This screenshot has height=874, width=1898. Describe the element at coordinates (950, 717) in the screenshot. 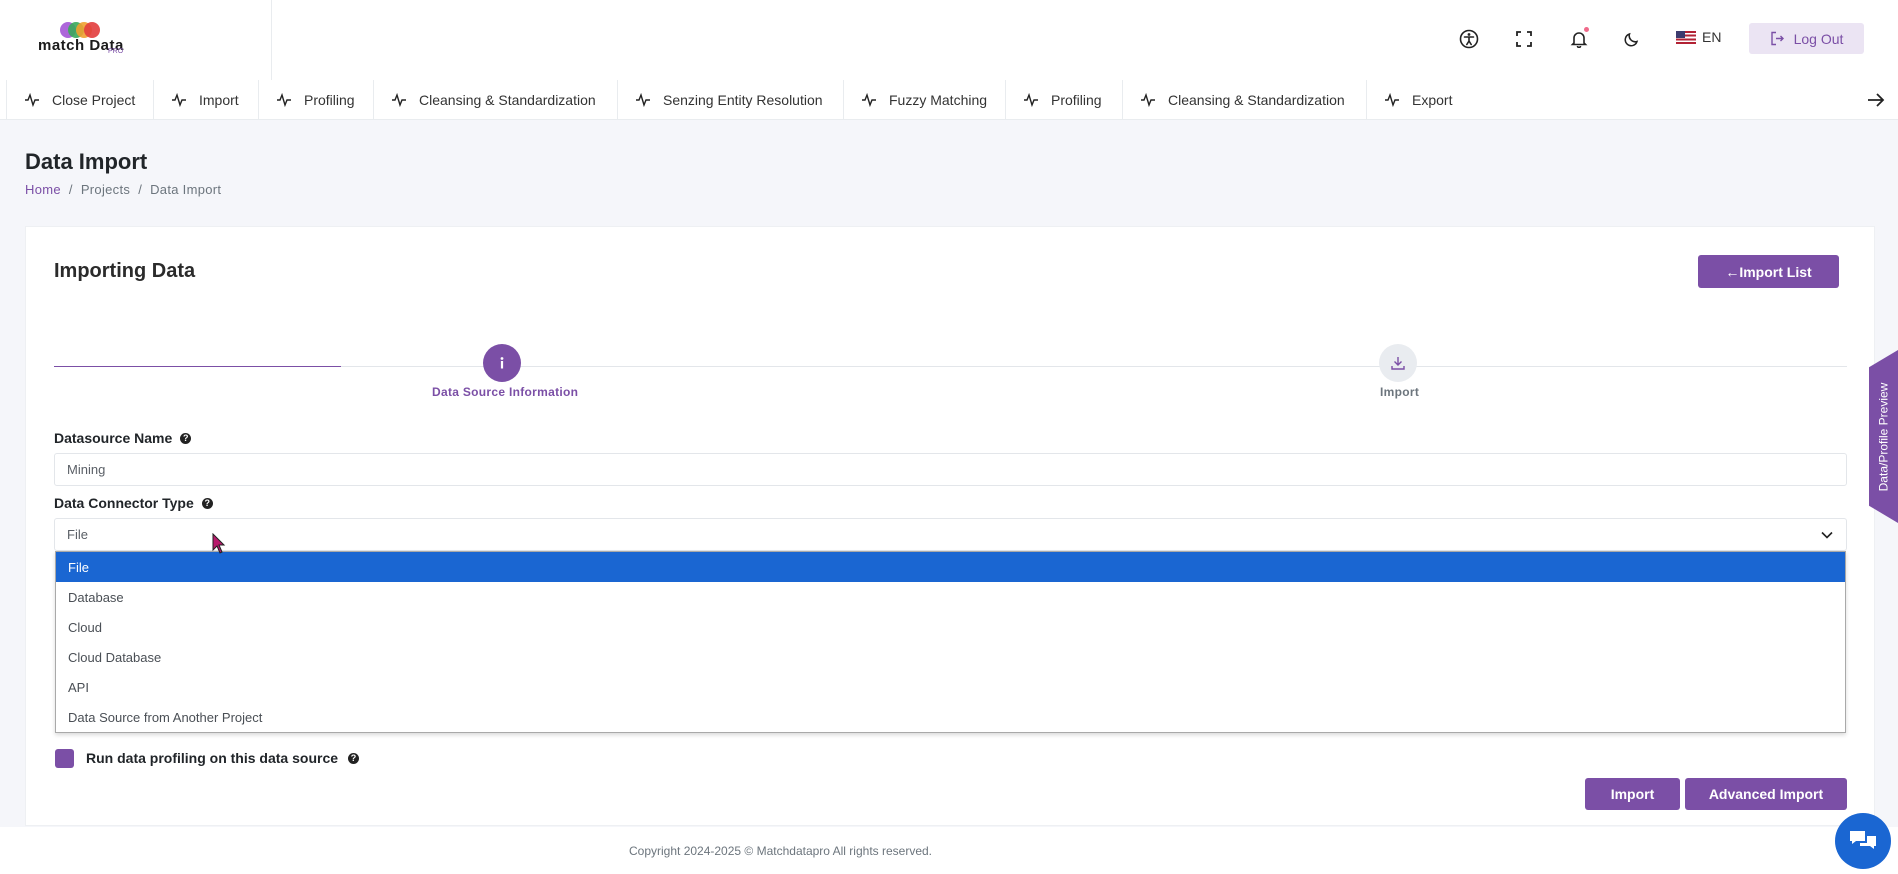

I see `option-another-project: Data Source from Another Project` at that location.